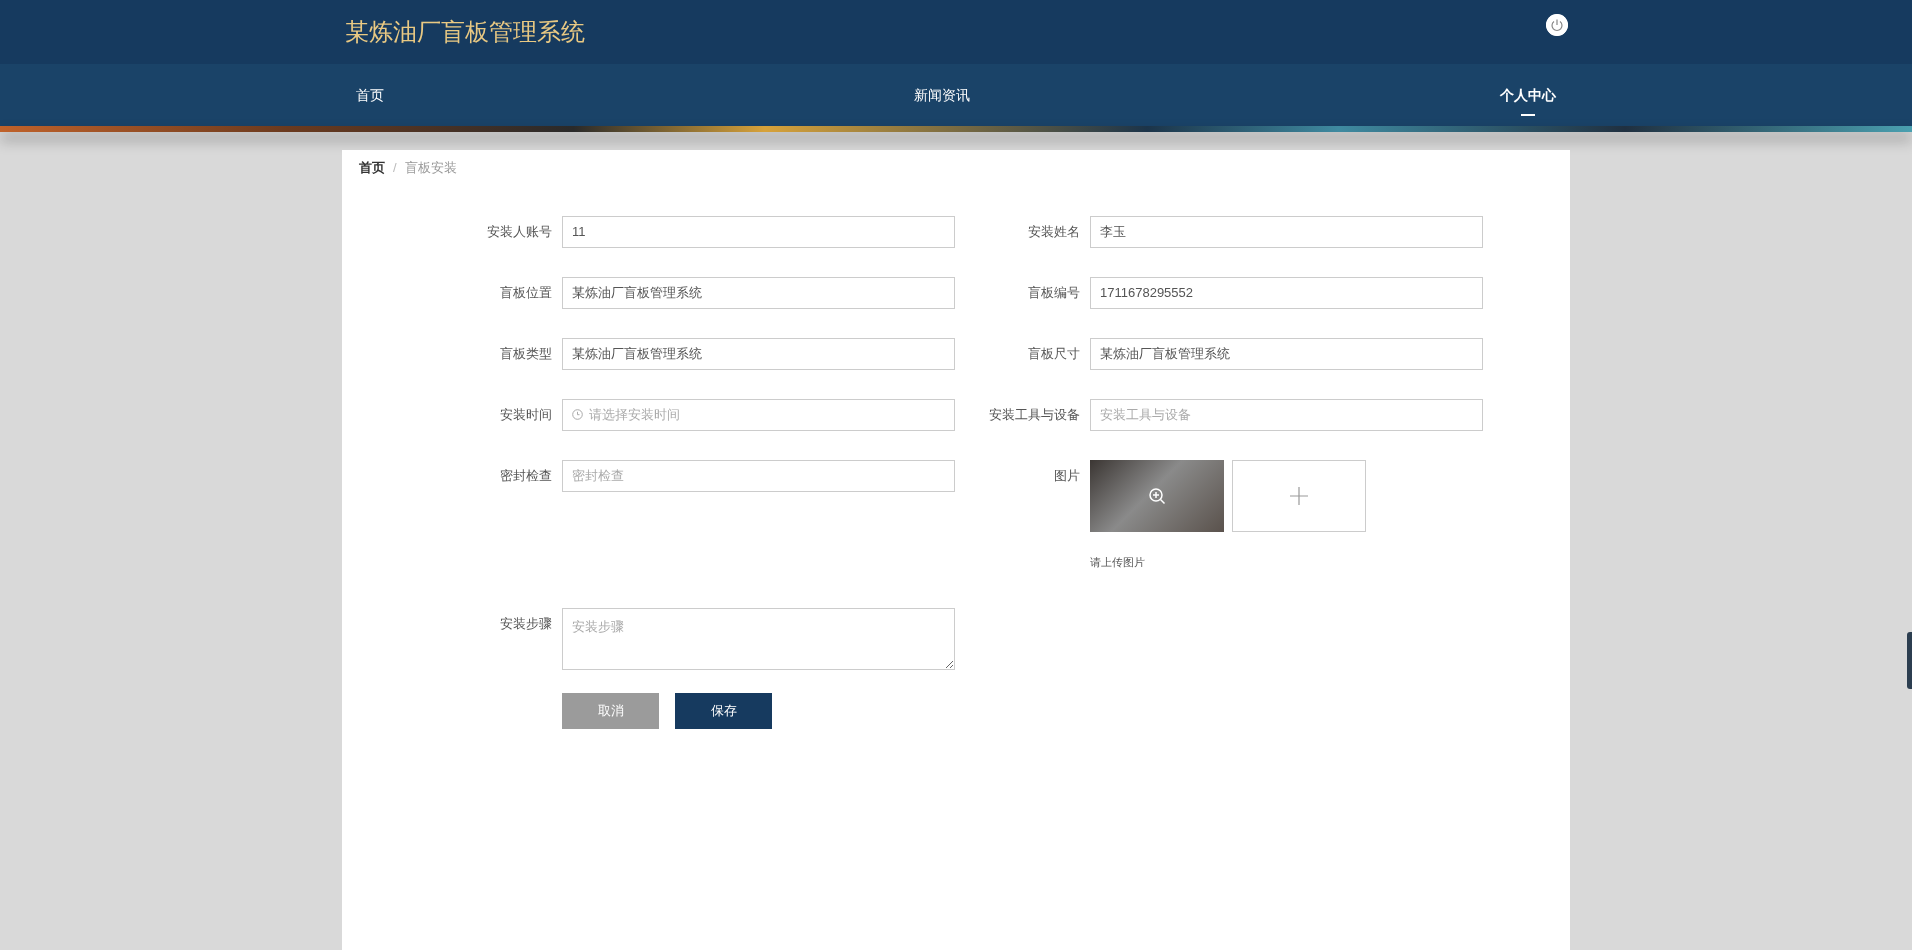 The width and height of the screenshot is (1912, 950). Describe the element at coordinates (370, 95) in the screenshot. I see `nav-link: 首页` at that location.